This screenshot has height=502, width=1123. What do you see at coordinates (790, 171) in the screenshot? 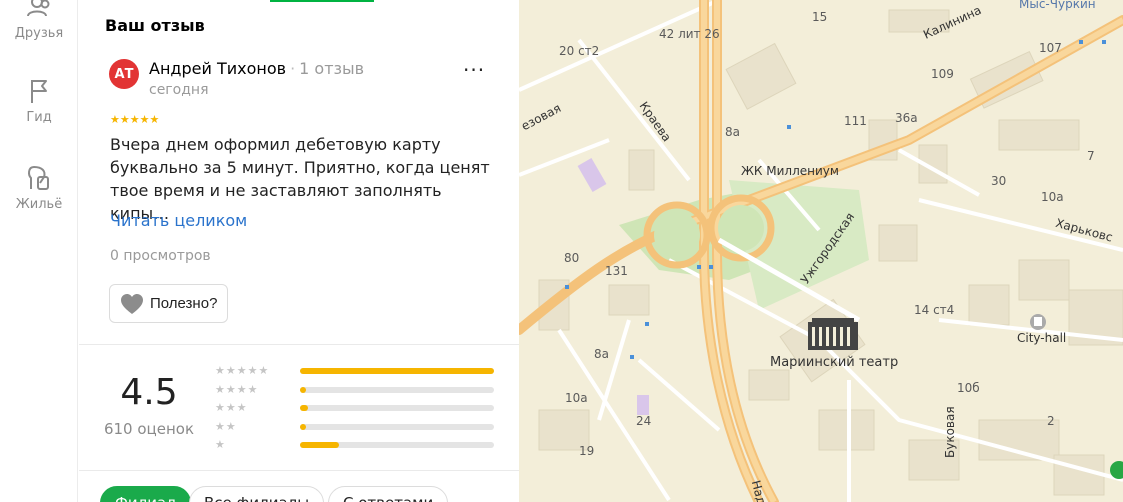
I see `map-label: ЖК Миллениум` at bounding box center [790, 171].